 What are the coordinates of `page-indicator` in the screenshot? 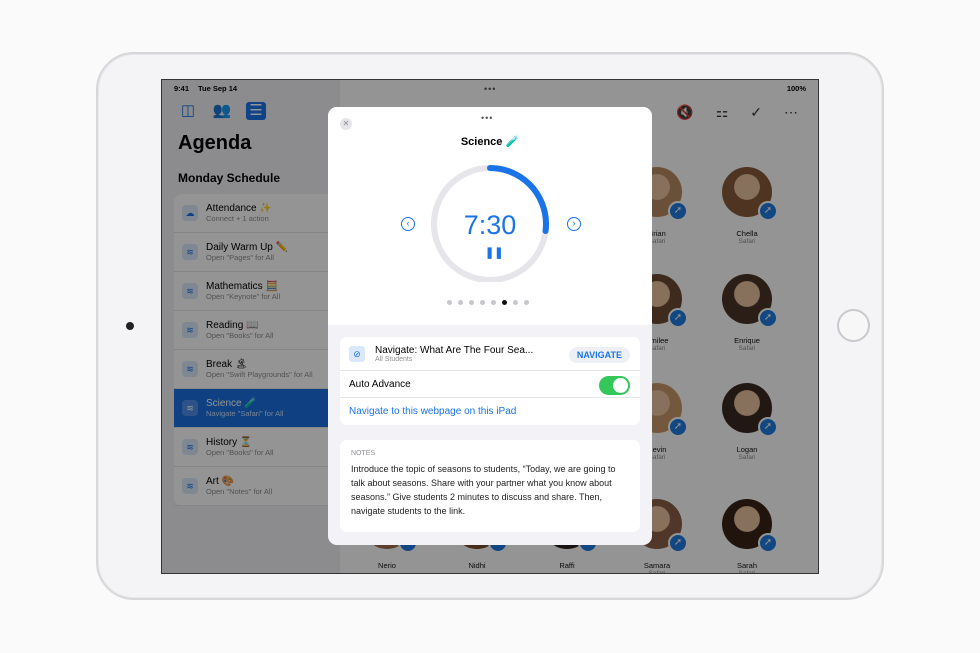 It's located at (488, 302).